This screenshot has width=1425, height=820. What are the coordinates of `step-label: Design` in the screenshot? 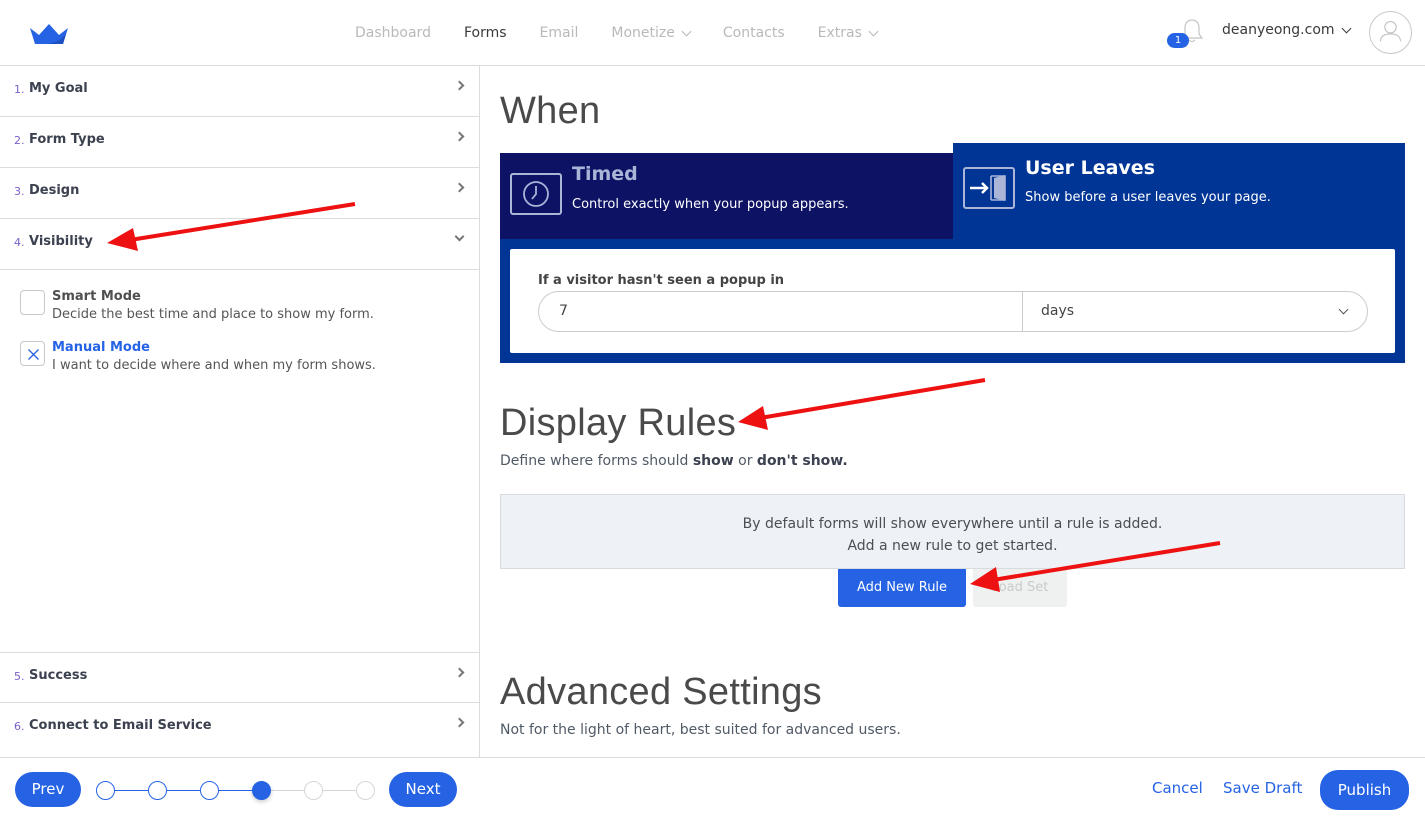 It's located at (54, 190).